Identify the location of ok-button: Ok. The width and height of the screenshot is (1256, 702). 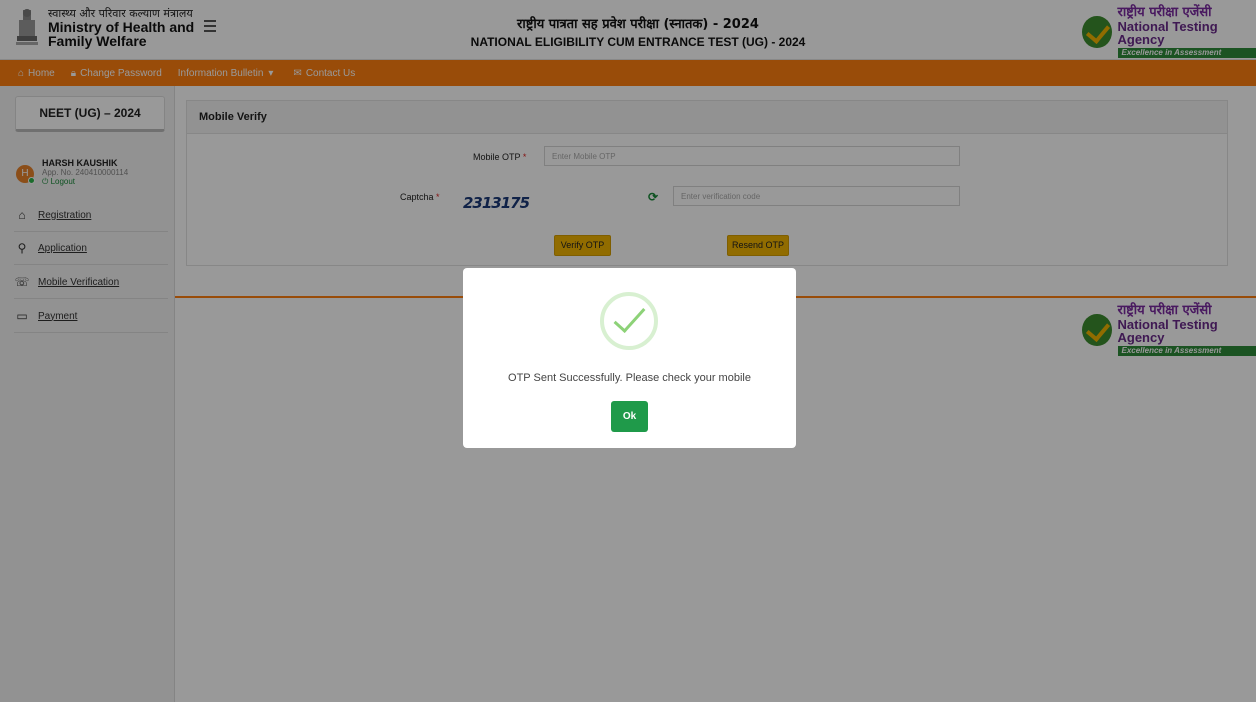
(629, 416).